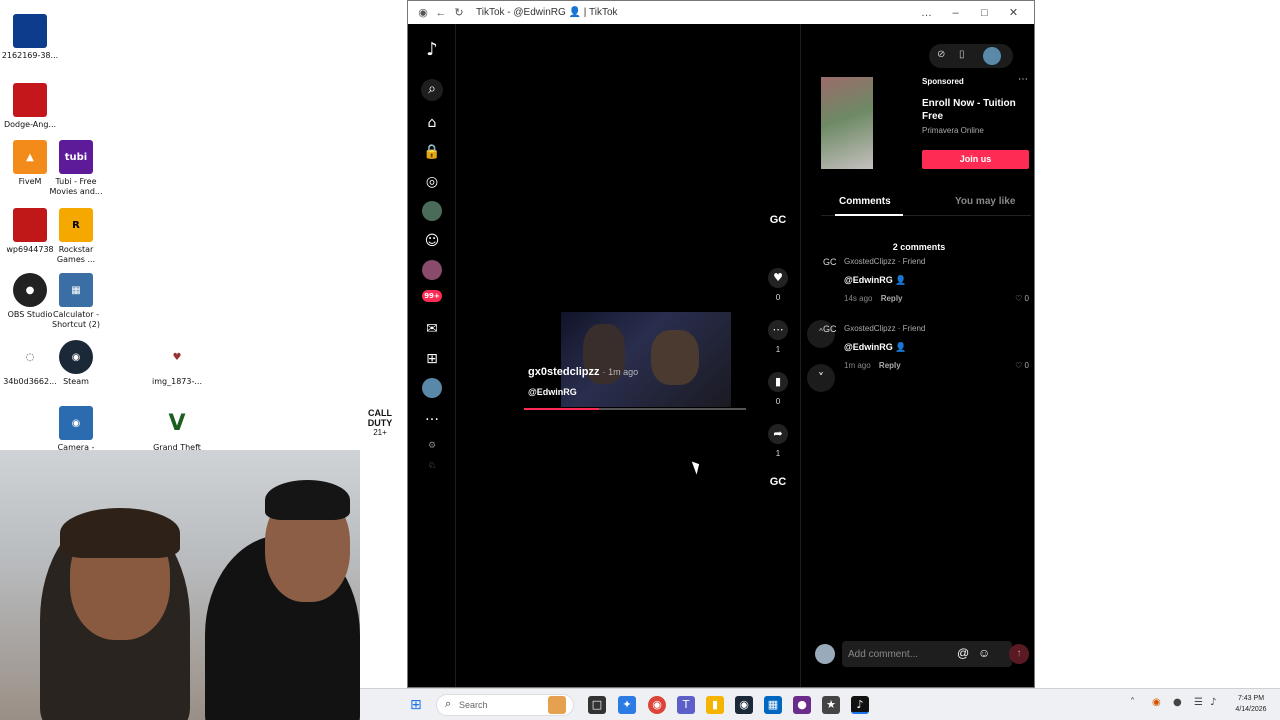 The height and width of the screenshot is (720, 1280). I want to click on tray-app-icon: ◉, so click(1156, 702).